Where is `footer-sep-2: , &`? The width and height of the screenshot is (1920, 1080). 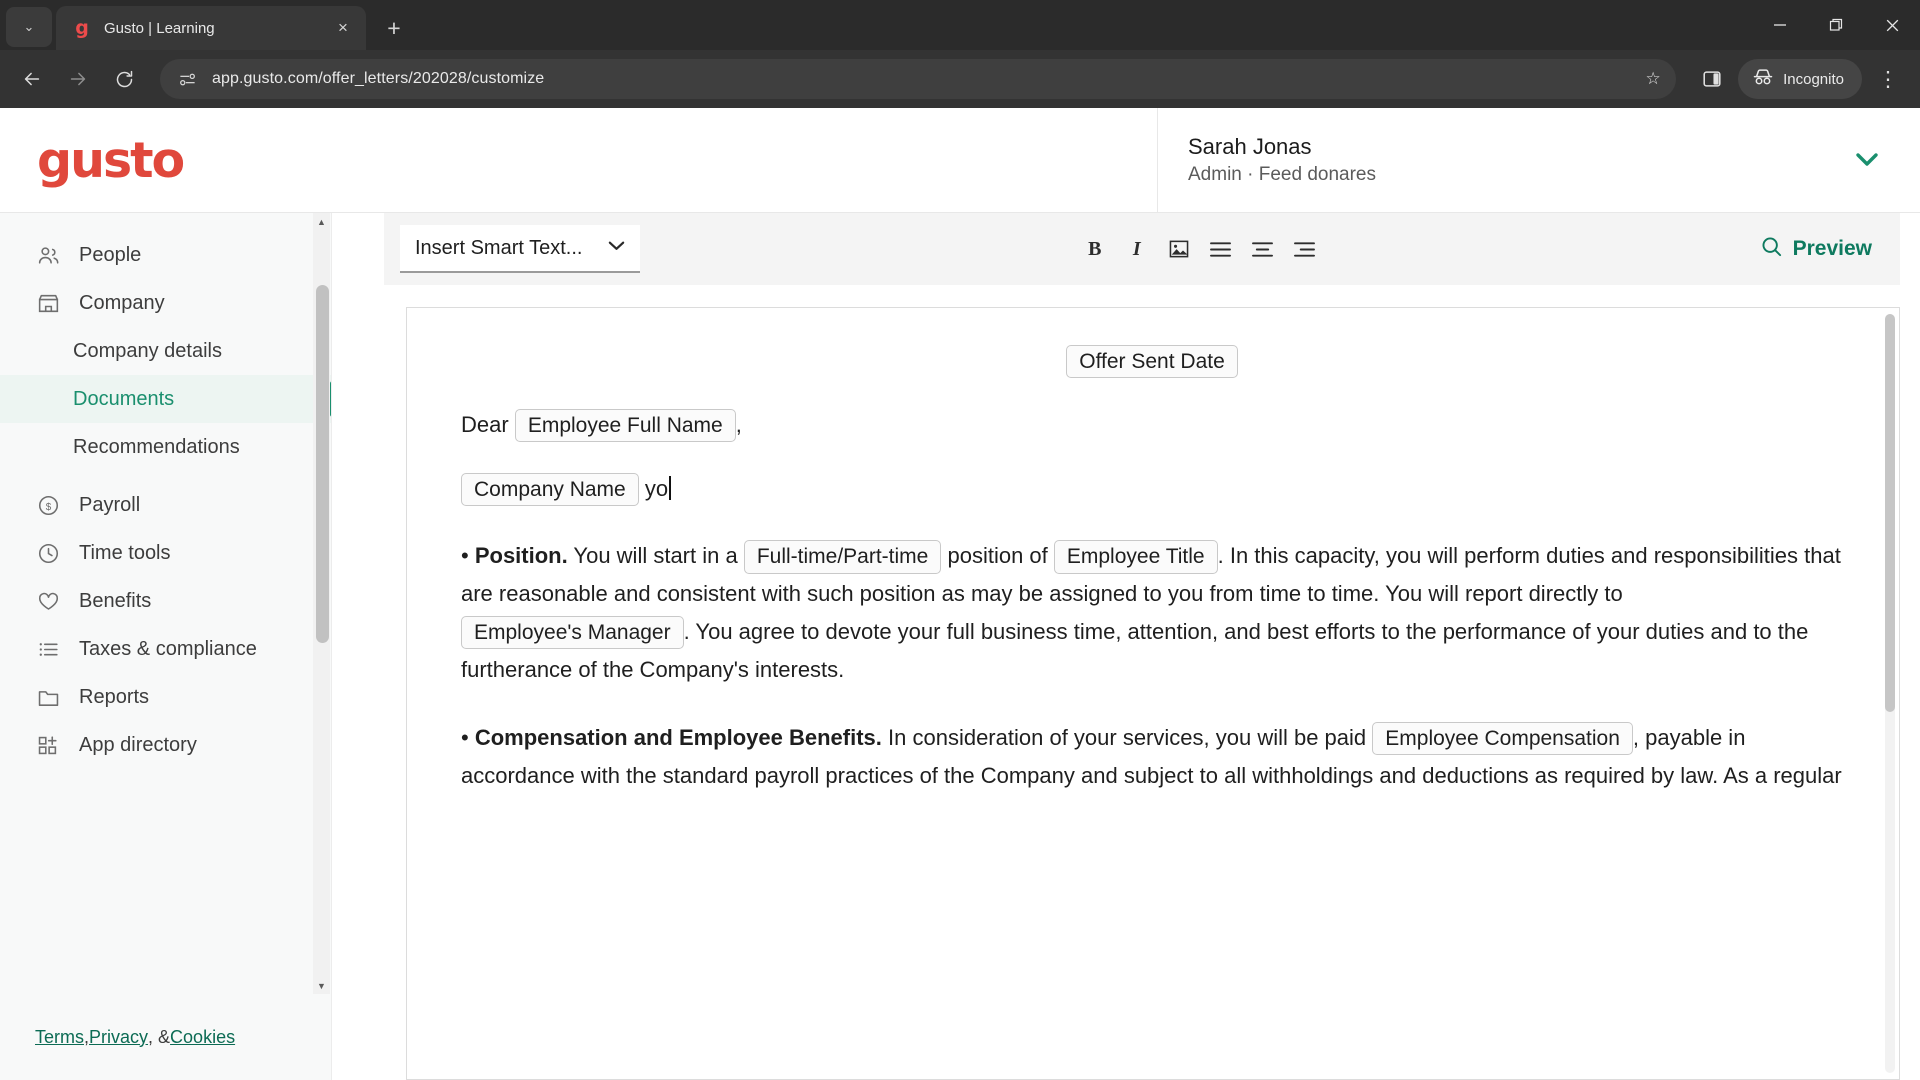 footer-sep-2: , & is located at coordinates (159, 1036).